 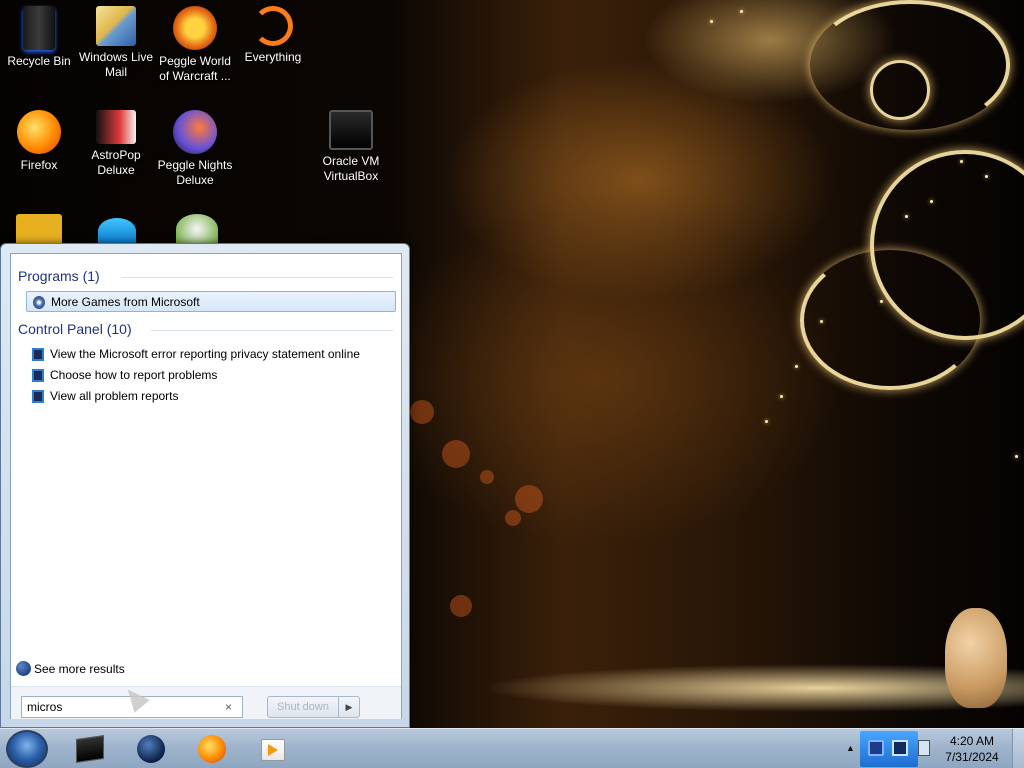 What do you see at coordinates (228, 707) in the screenshot?
I see `clear-search-icon: ×` at bounding box center [228, 707].